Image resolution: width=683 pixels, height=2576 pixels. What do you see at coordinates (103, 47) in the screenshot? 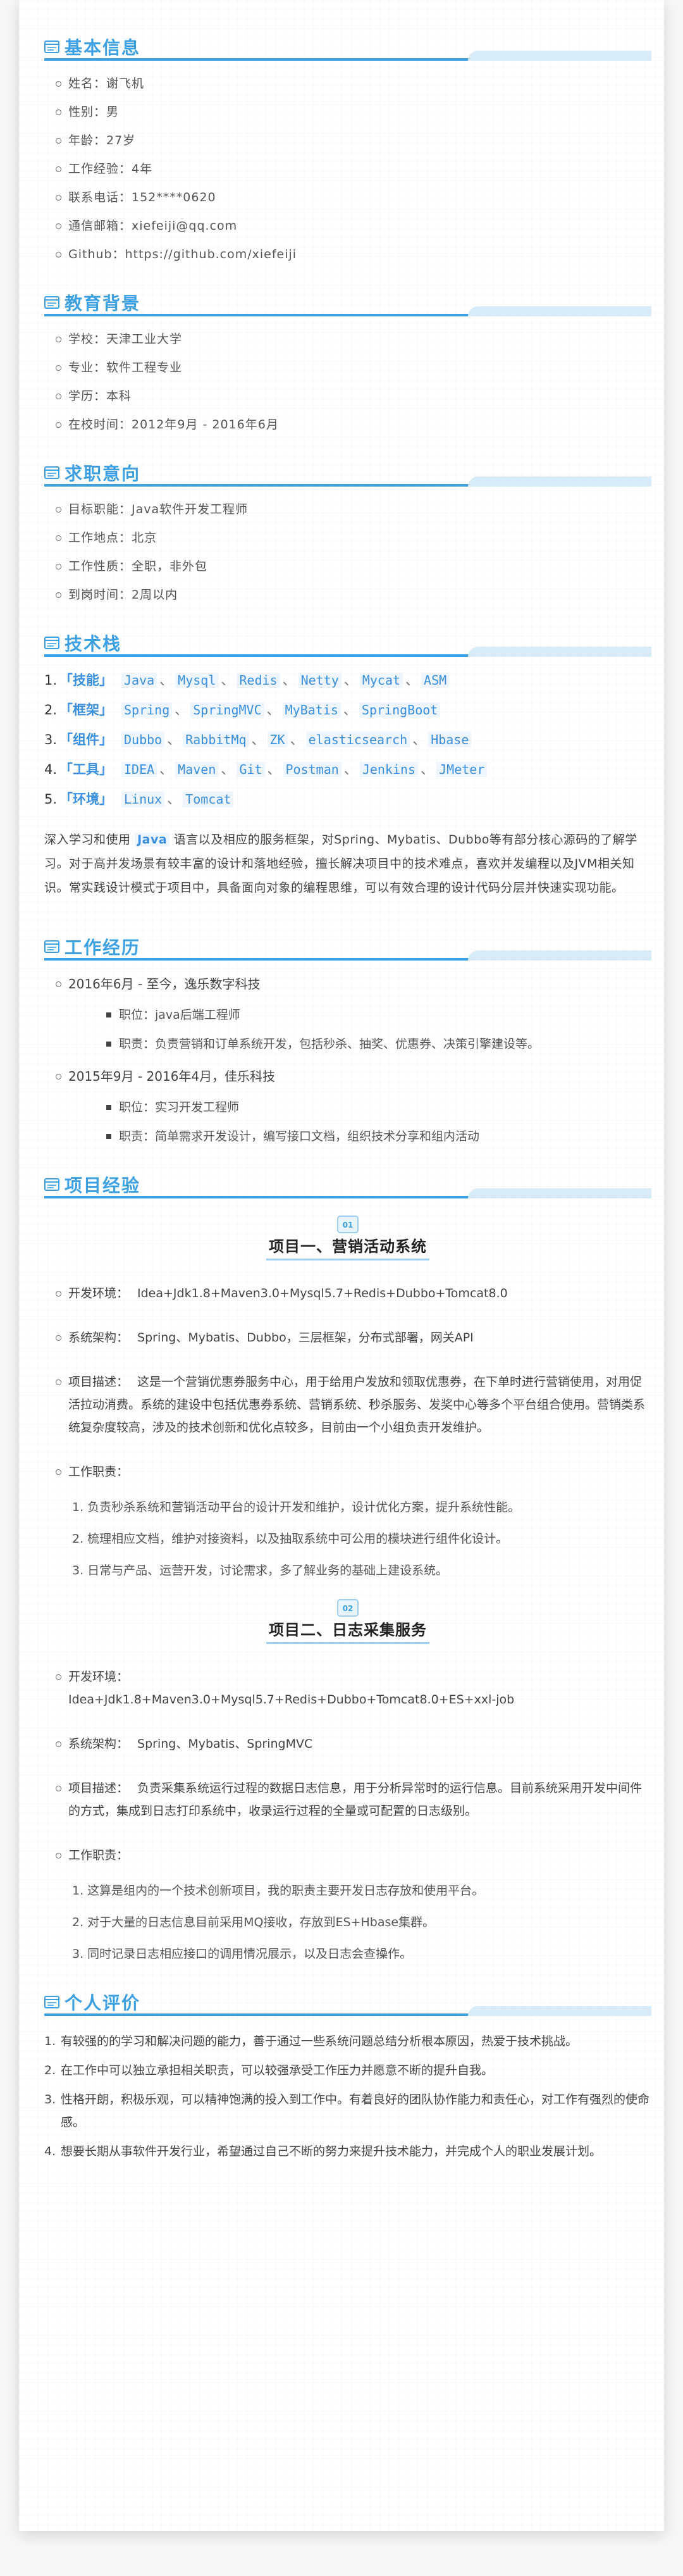
I see `section-title: 基本信息` at bounding box center [103, 47].